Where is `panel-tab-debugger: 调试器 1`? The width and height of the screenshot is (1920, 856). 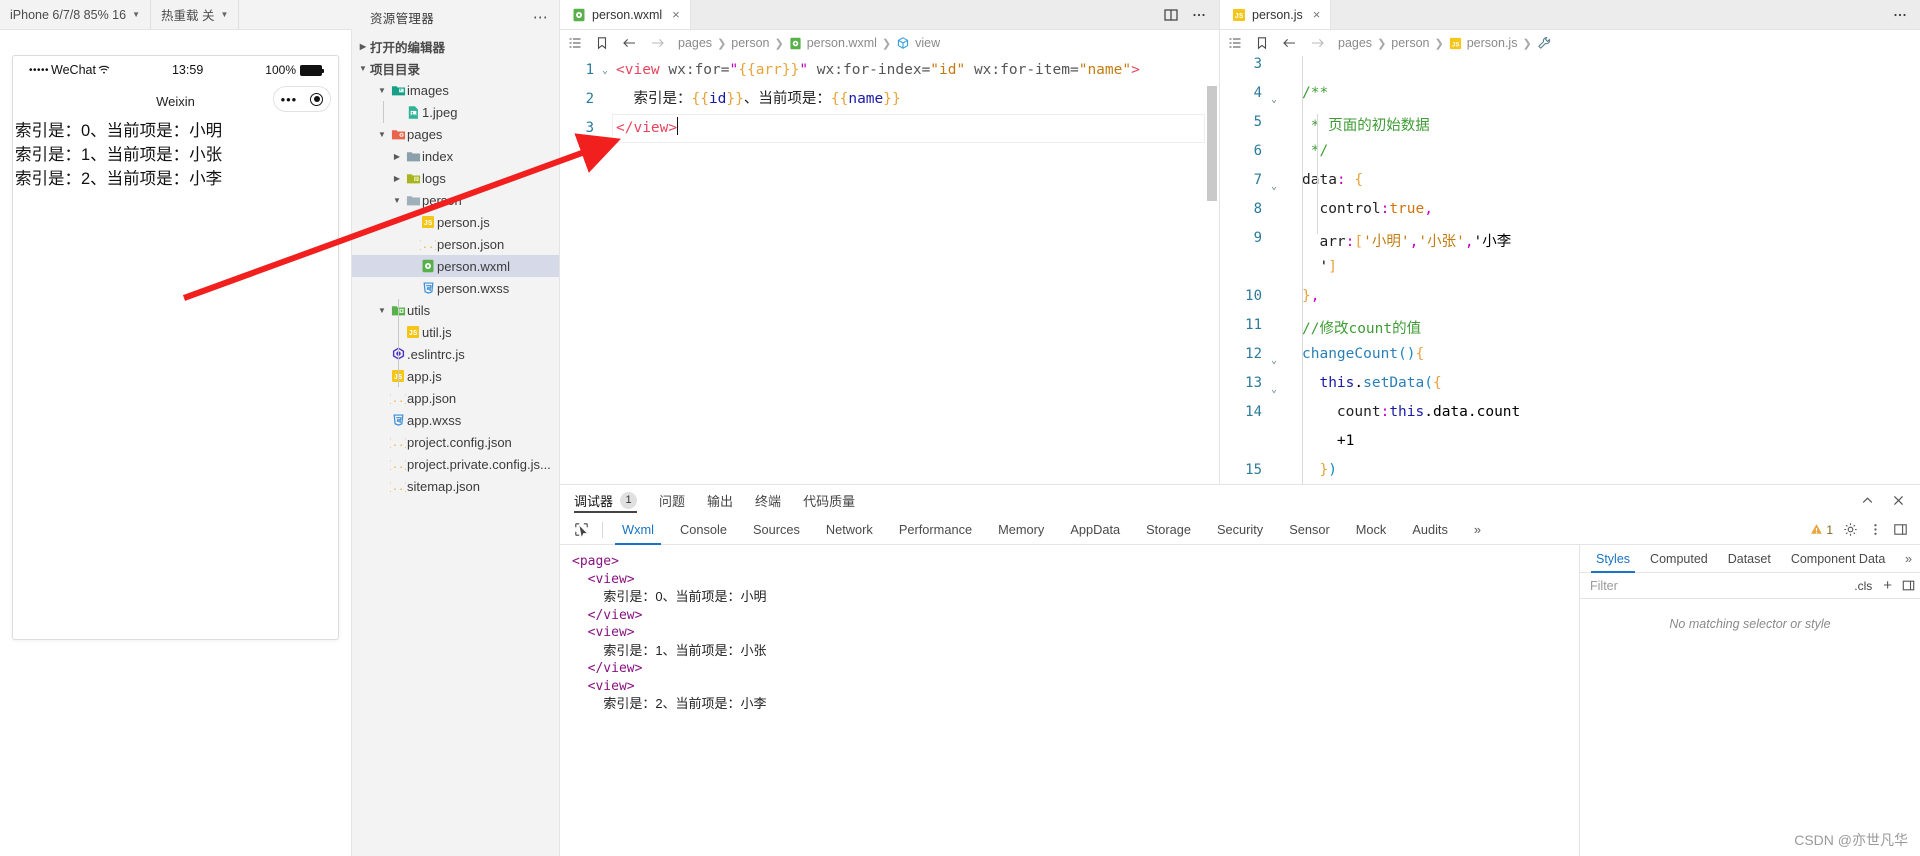
panel-tab-debugger: 调试器 1 is located at coordinates (606, 500).